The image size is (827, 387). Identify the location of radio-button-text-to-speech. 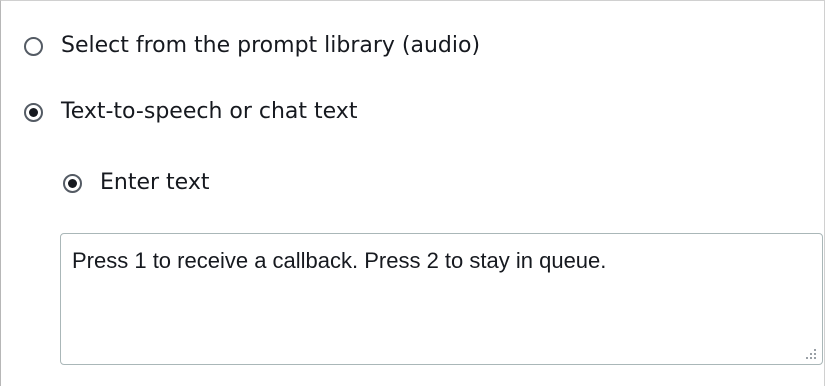
(33, 112).